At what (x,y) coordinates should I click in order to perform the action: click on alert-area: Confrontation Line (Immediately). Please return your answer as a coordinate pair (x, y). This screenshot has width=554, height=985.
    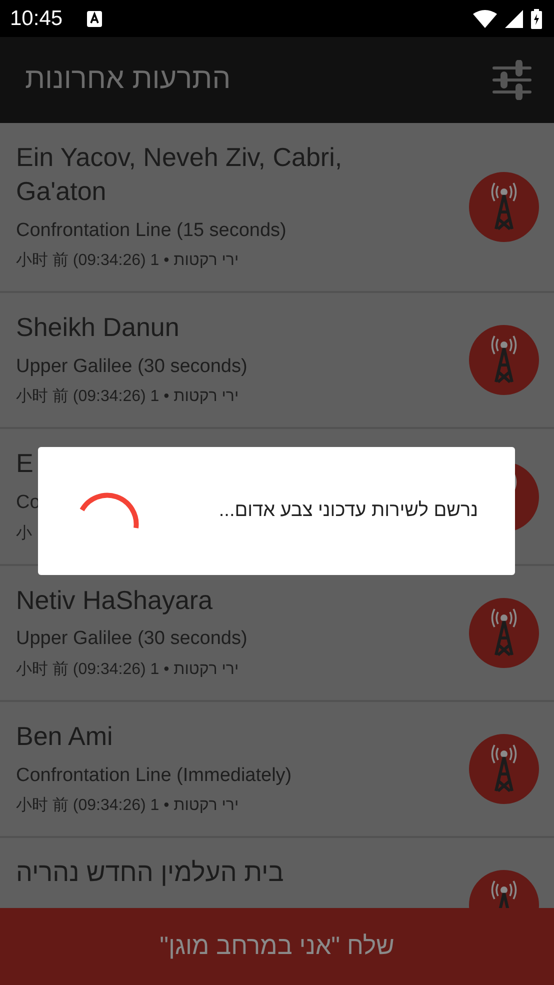
    Looking at the image, I should click on (211, 776).